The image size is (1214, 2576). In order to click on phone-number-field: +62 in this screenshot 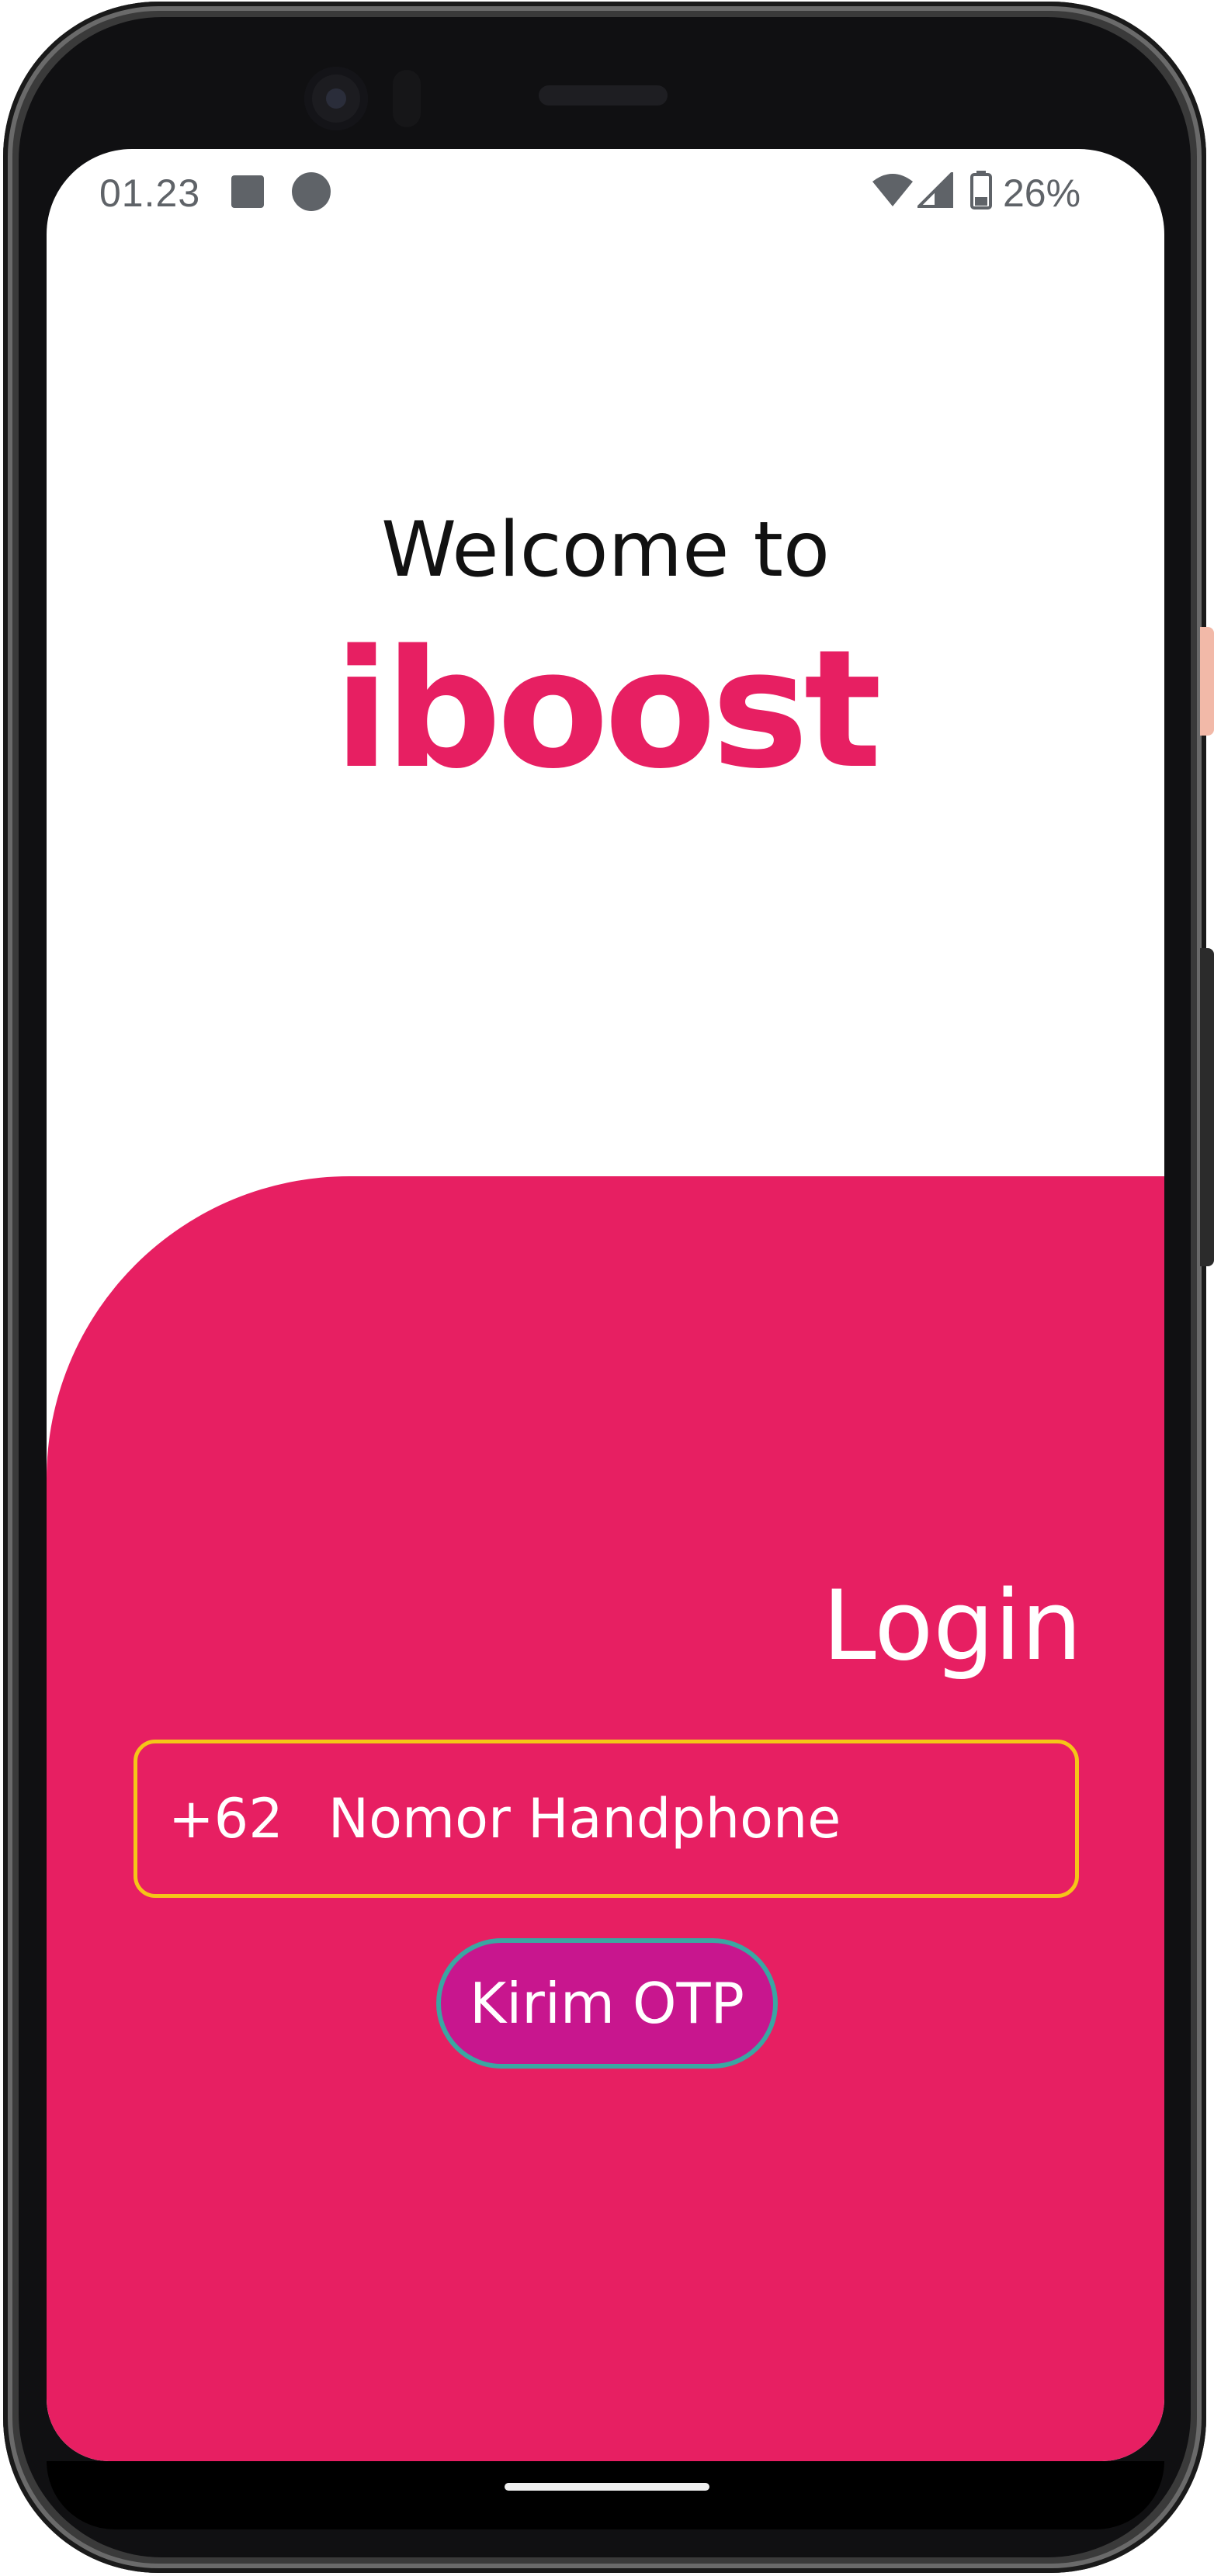, I will do `click(606, 1819)`.